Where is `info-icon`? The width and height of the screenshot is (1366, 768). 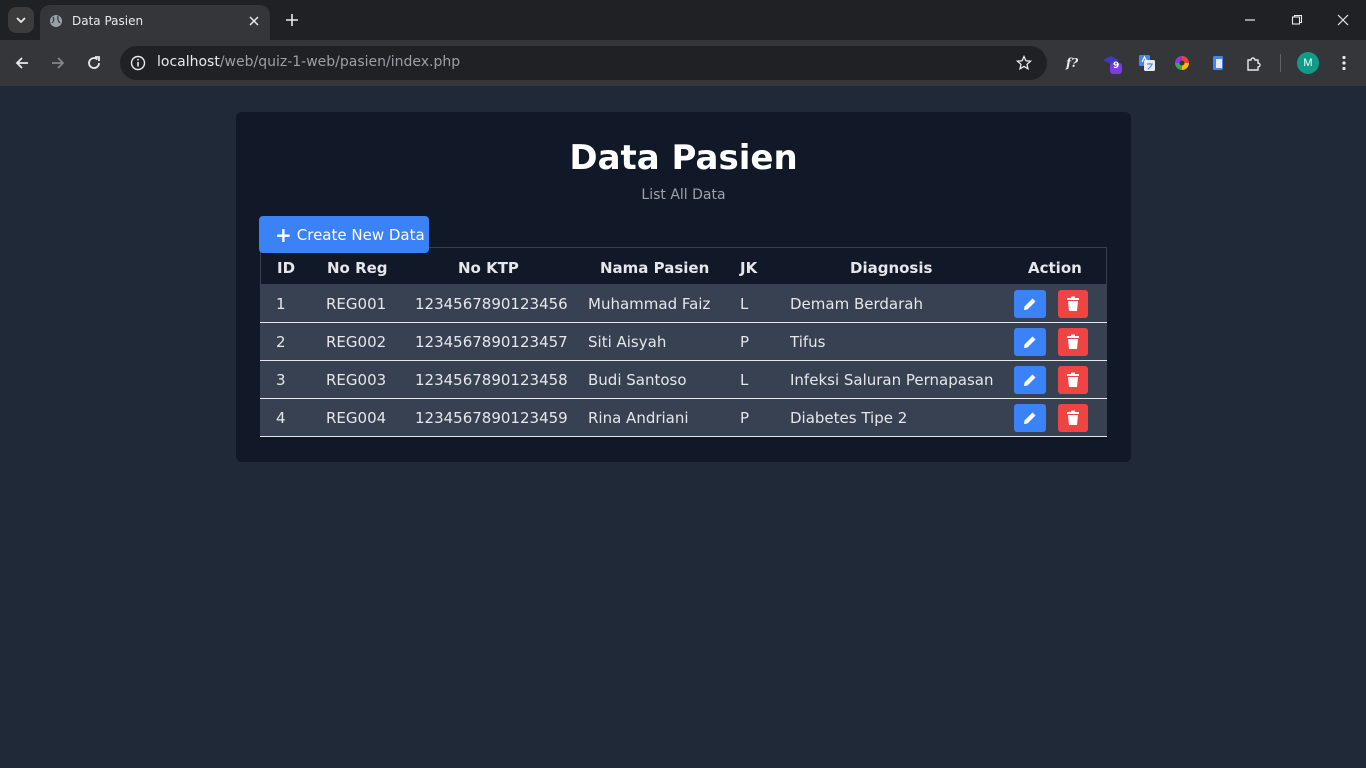 info-icon is located at coordinates (138, 63).